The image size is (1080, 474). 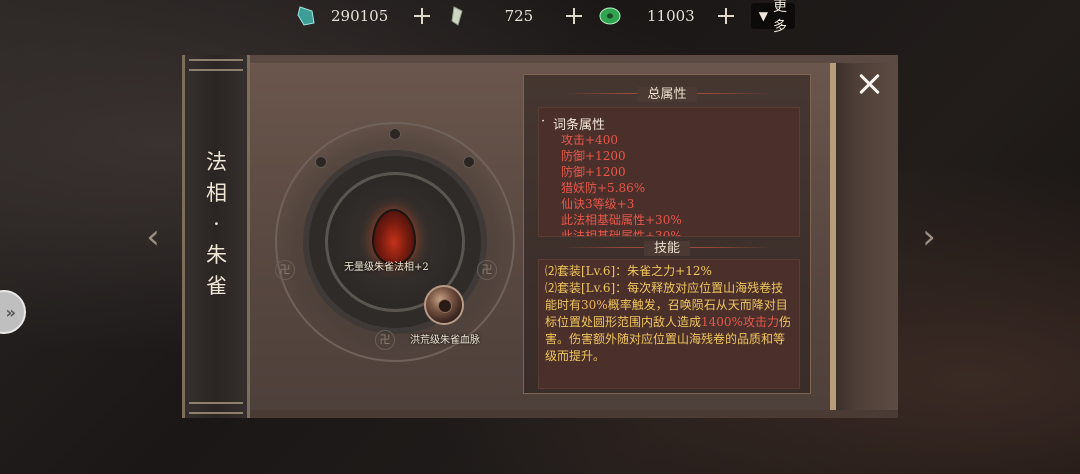 I want to click on currency-jade: 290105, so click(x=349, y=16).